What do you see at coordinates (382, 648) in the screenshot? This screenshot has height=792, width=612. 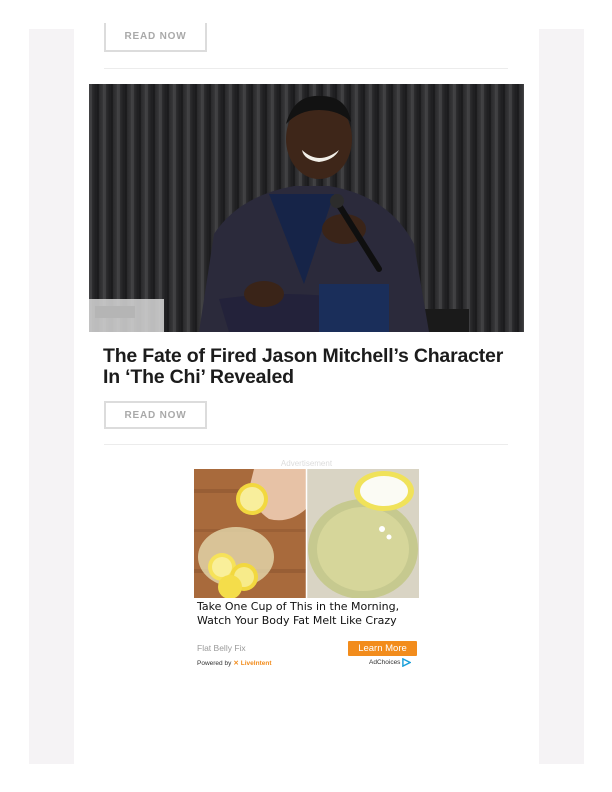 I see `learn-more-button: Learn More` at bounding box center [382, 648].